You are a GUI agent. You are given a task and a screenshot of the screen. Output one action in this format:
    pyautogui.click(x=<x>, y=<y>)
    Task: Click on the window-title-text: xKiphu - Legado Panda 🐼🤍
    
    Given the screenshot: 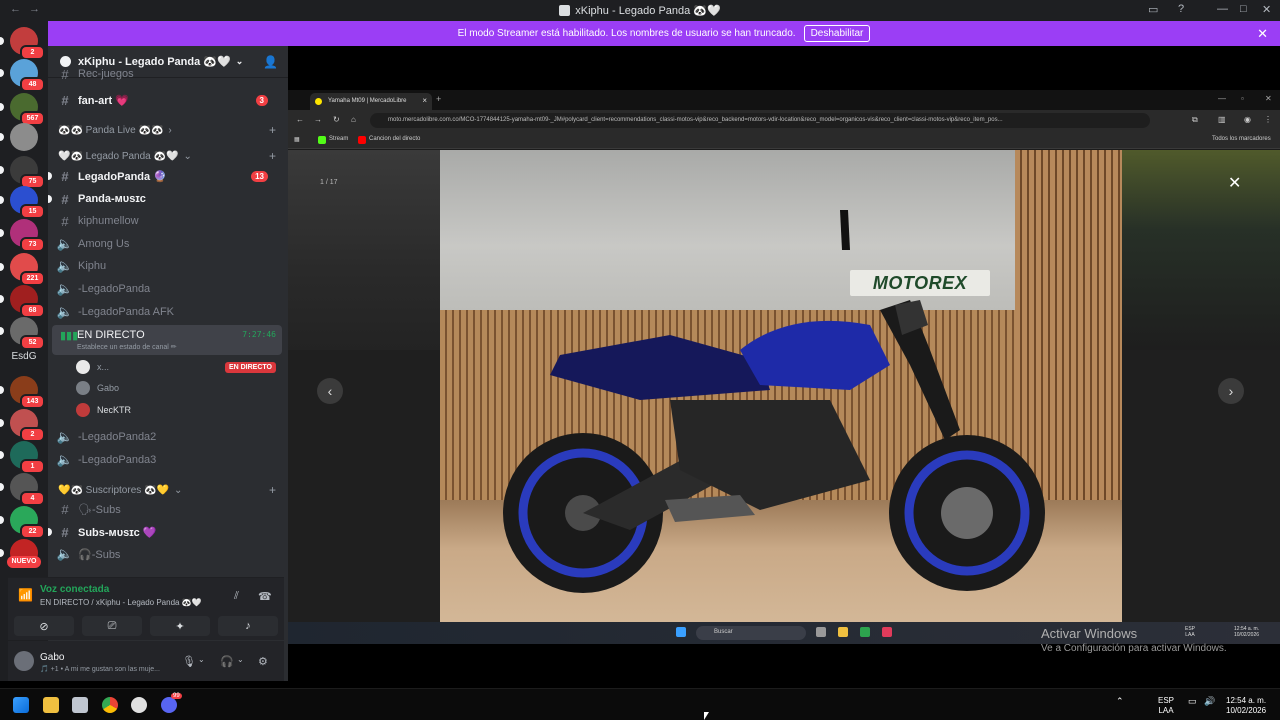 What is the action you would take?
    pyautogui.click(x=648, y=11)
    